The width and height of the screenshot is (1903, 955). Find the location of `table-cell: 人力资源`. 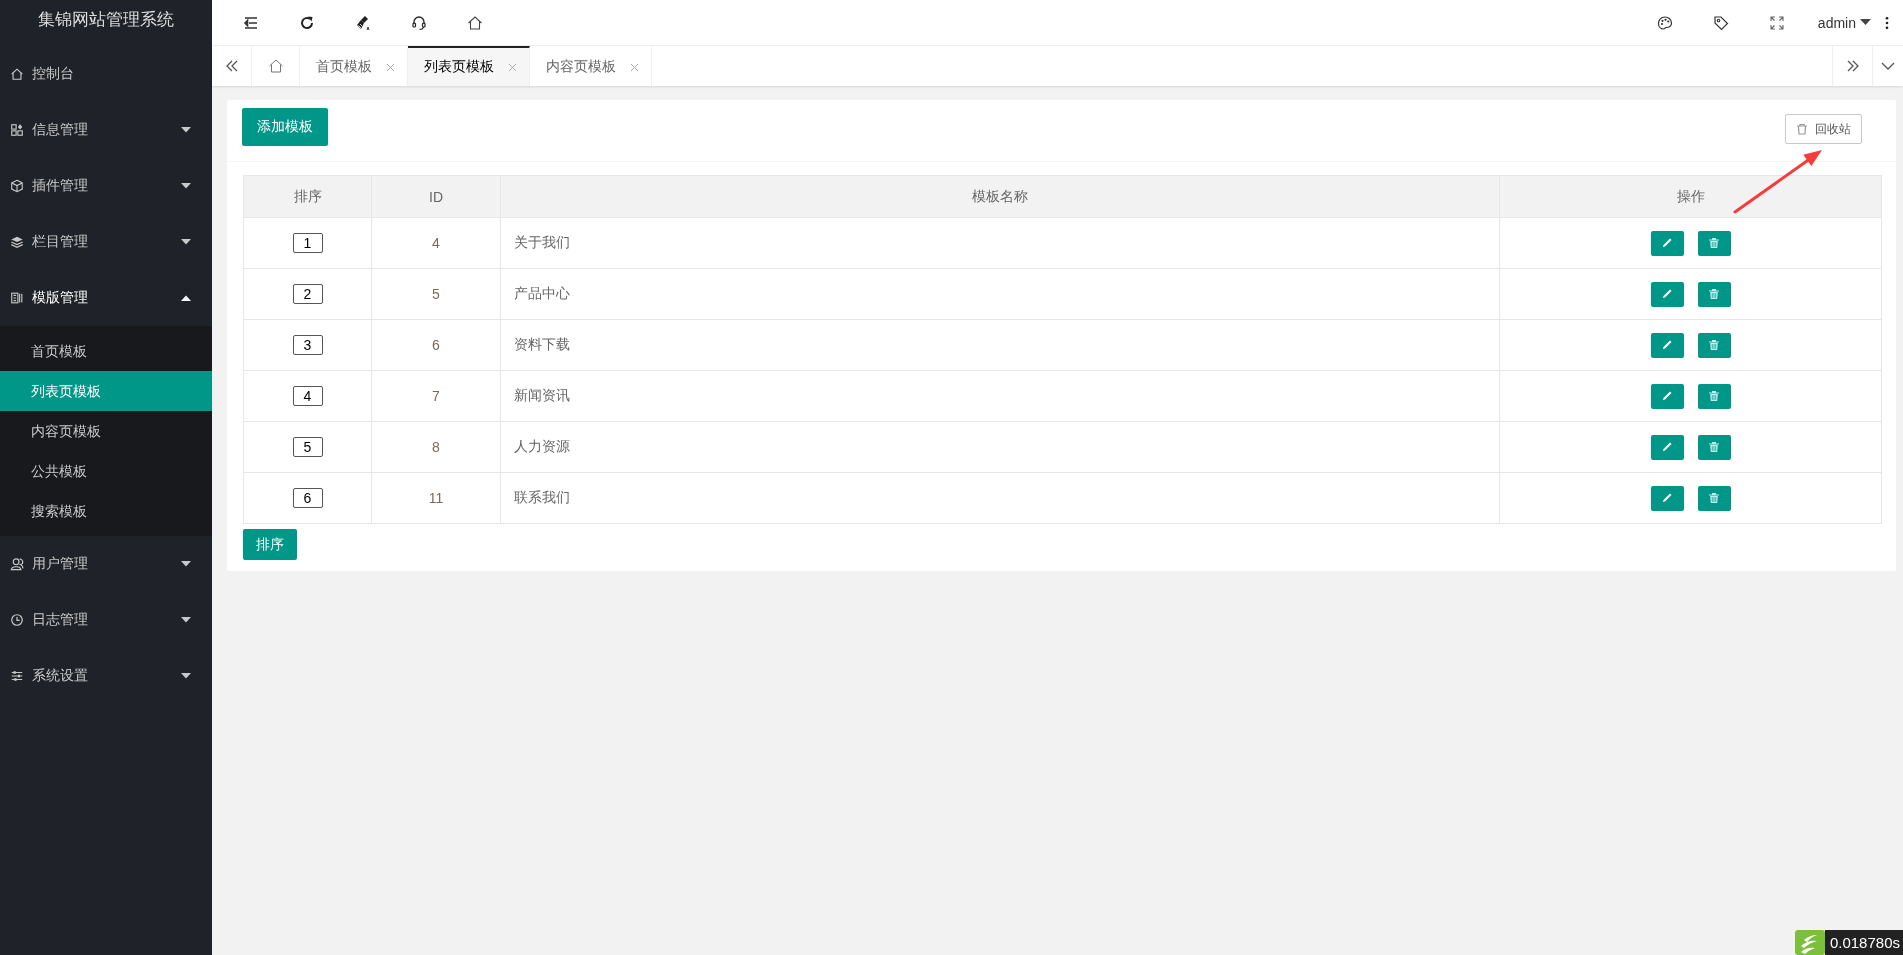

table-cell: 人力资源 is located at coordinates (1000, 447).